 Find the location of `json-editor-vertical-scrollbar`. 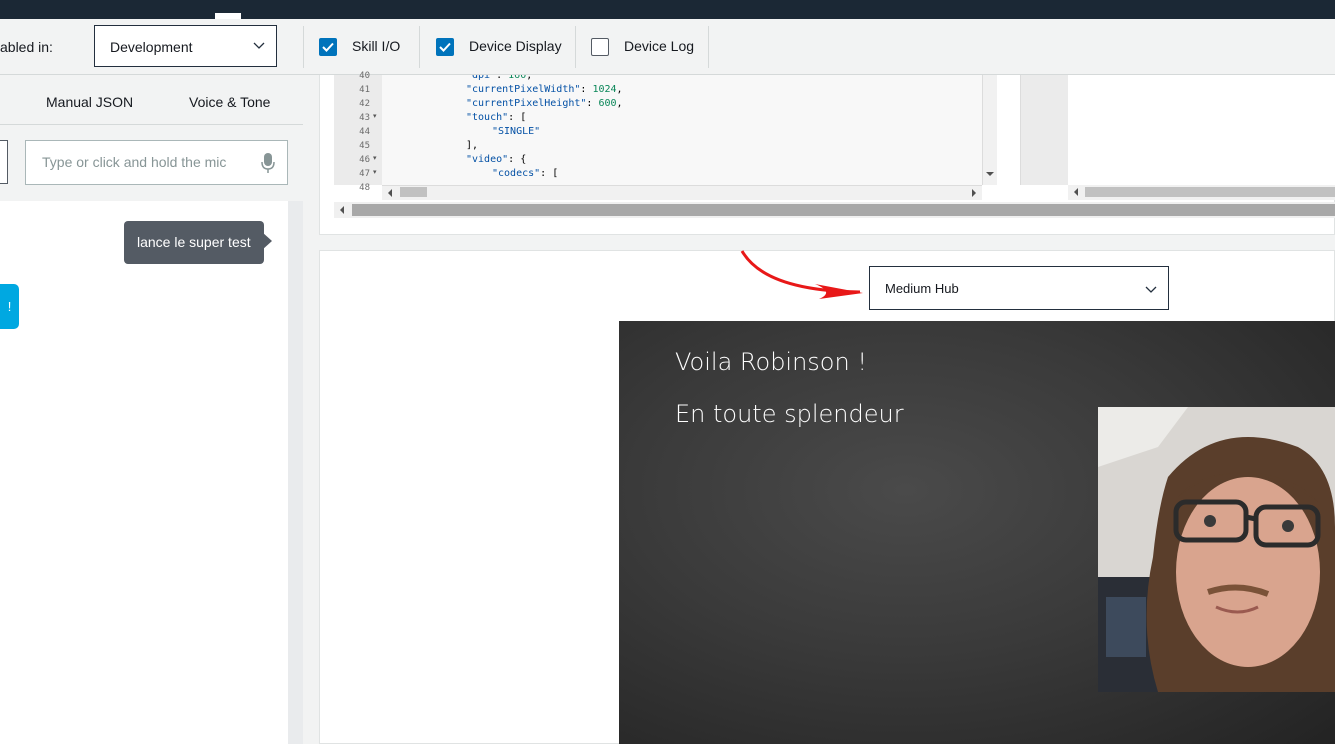

json-editor-vertical-scrollbar is located at coordinates (989, 130).